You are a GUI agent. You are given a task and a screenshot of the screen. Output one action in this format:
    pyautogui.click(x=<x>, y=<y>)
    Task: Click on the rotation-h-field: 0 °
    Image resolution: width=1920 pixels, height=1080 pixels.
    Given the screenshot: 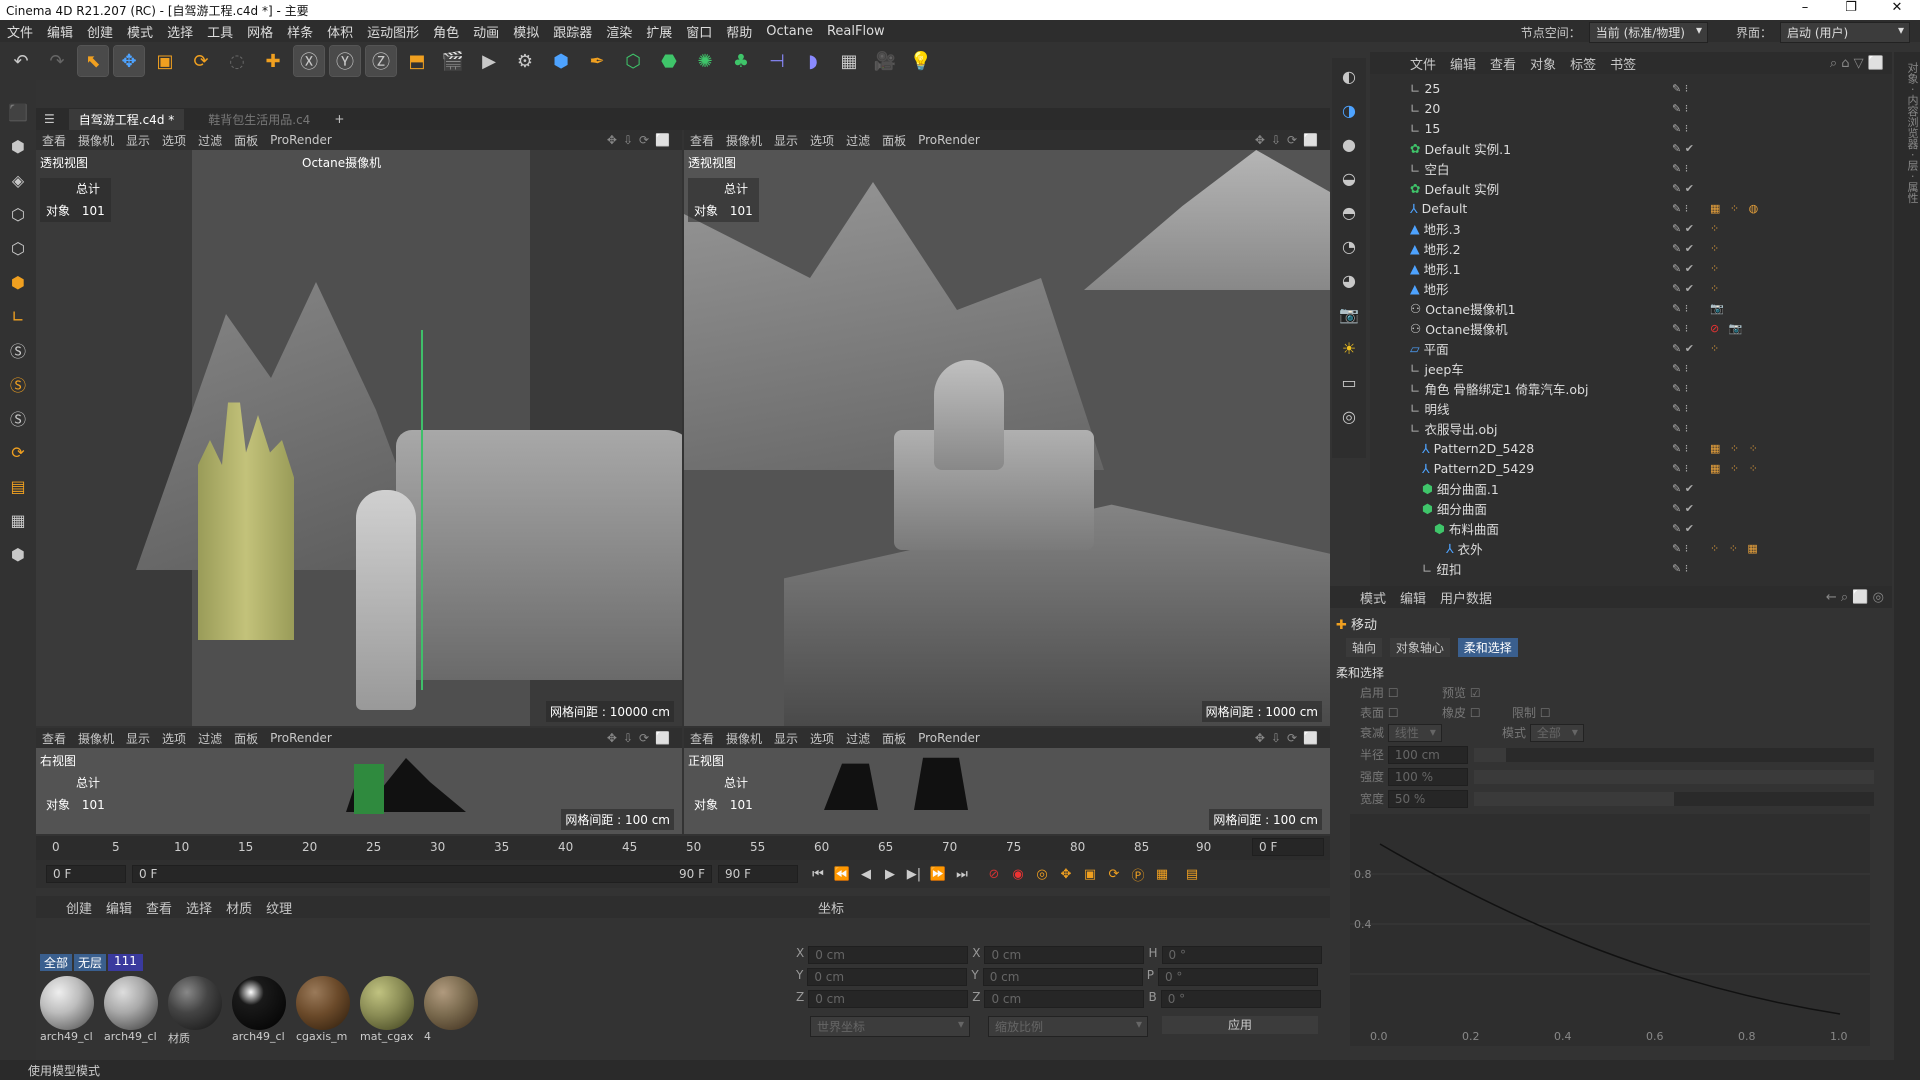 What is the action you would take?
    pyautogui.click(x=1241, y=955)
    